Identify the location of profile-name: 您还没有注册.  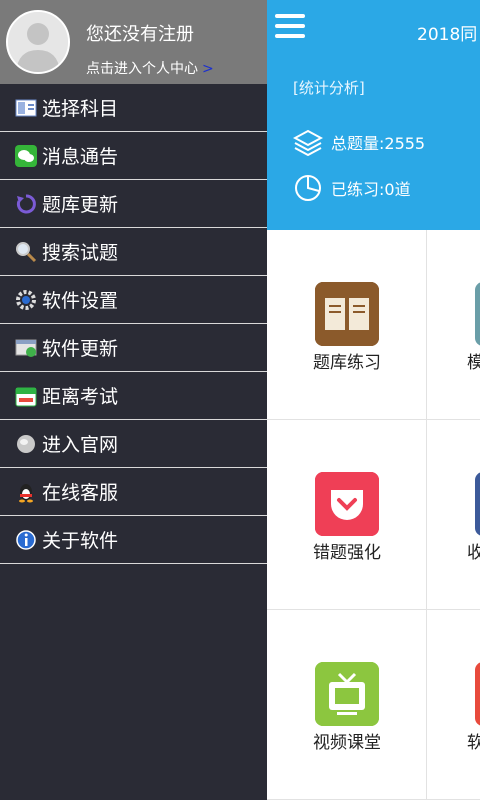
(140, 34).